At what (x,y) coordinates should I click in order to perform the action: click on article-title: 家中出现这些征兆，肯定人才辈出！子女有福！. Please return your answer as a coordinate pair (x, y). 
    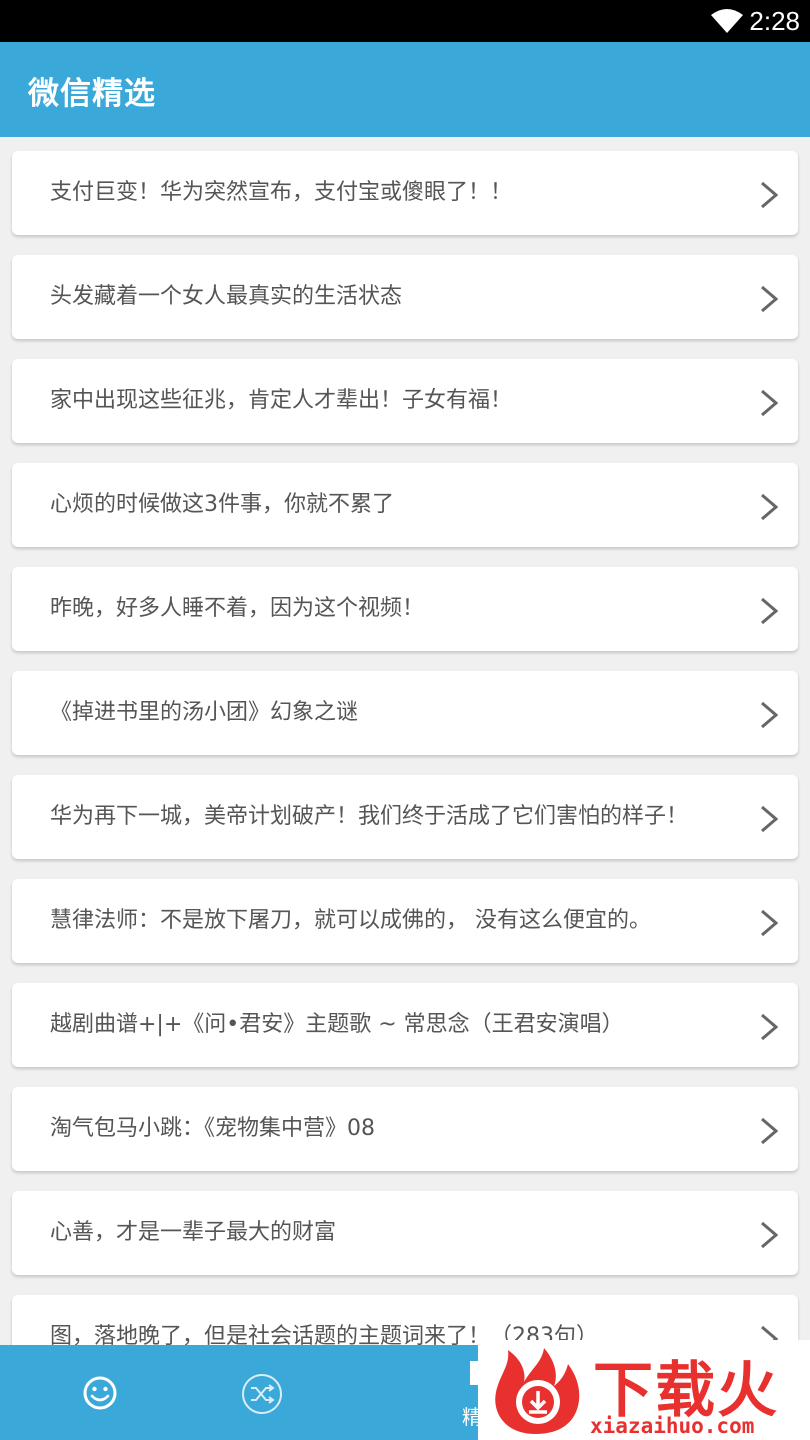
    Looking at the image, I should click on (281, 400).